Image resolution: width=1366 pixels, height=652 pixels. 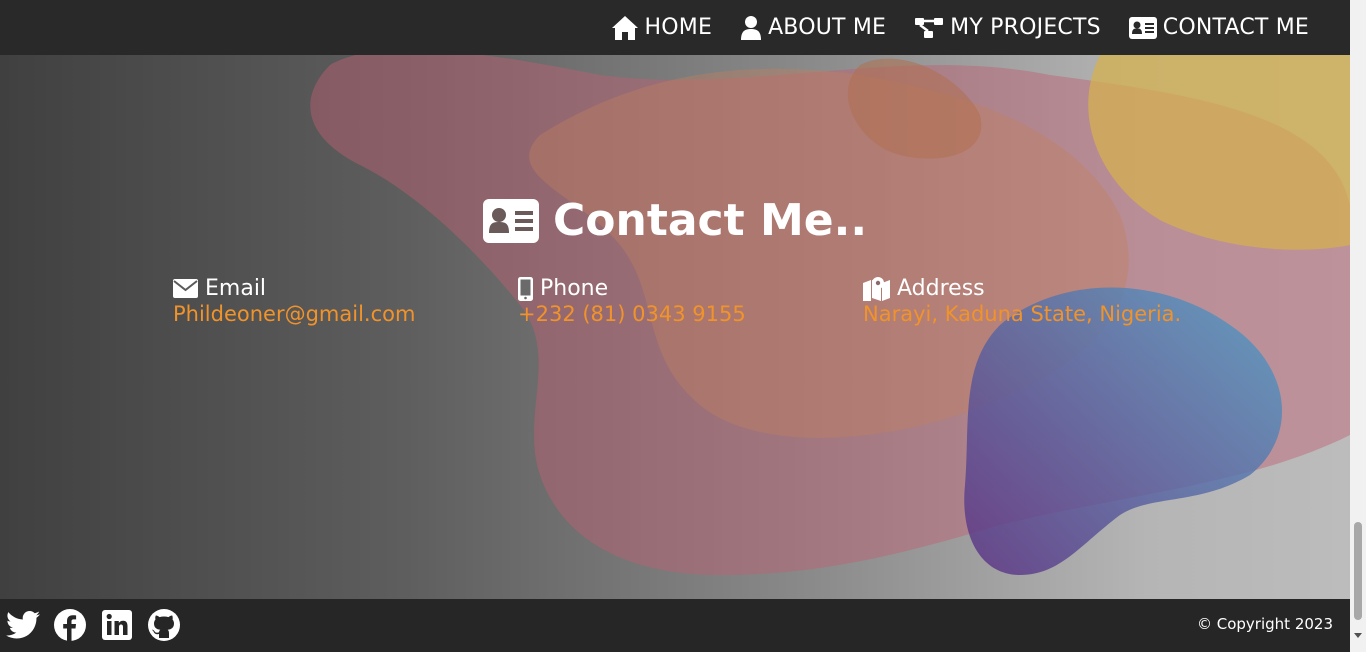 I want to click on contact-heading: Contact Me.., so click(x=675, y=220).